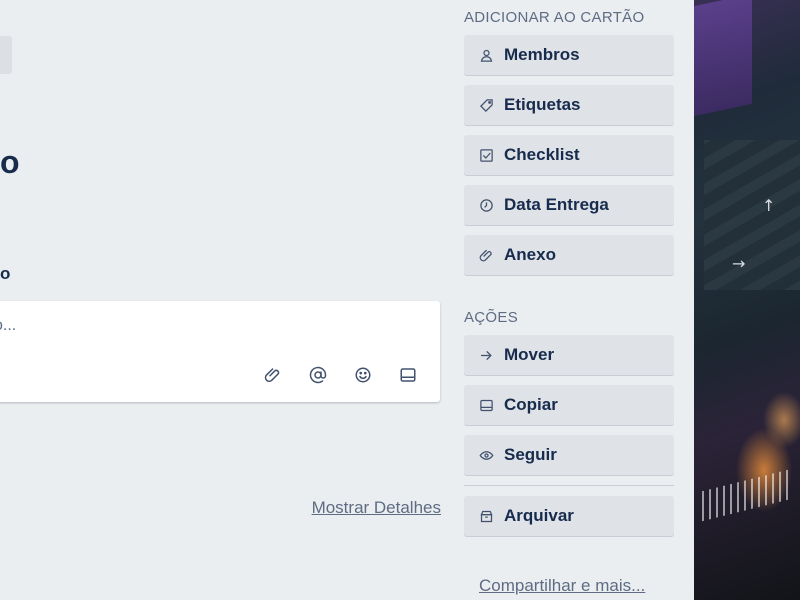 The width and height of the screenshot is (800, 600). I want to click on checklist-button: Checklist, so click(569, 155).